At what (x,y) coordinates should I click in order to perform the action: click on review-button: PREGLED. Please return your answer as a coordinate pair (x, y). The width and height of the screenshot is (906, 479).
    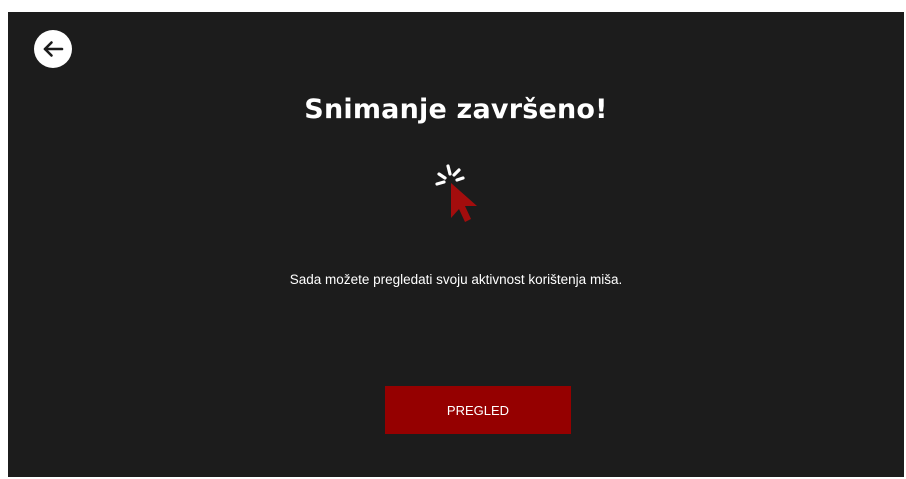
    Looking at the image, I should click on (478, 410).